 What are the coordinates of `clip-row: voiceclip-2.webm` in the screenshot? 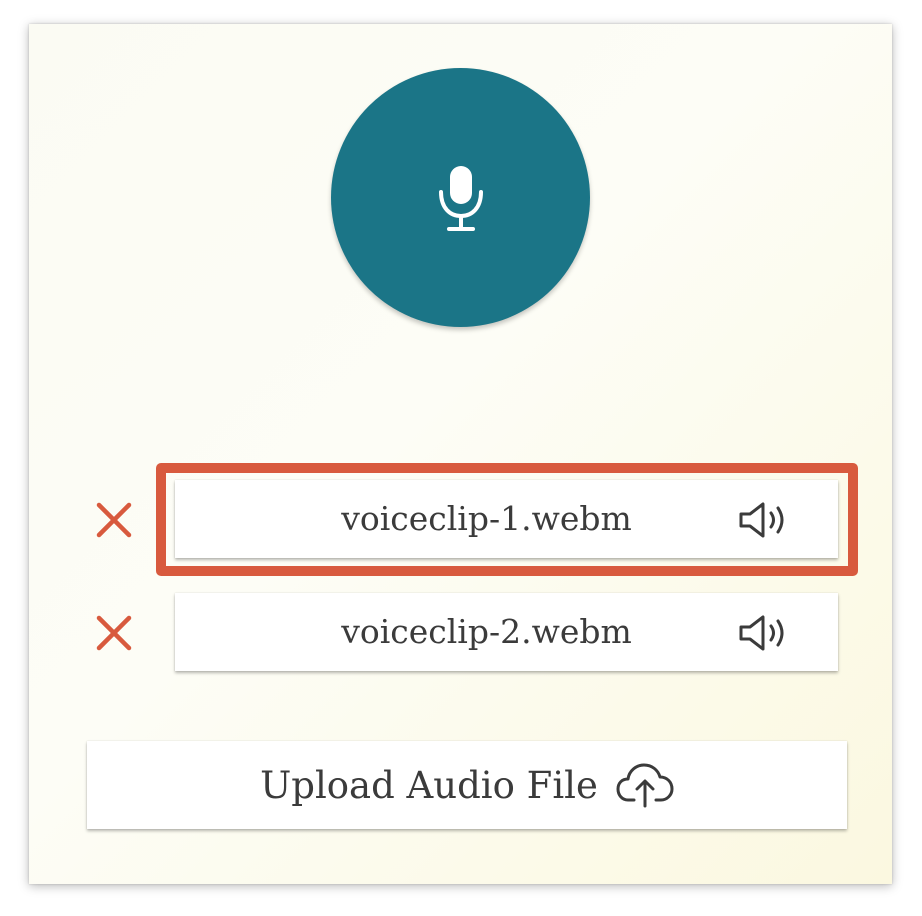 It's located at (461, 633).